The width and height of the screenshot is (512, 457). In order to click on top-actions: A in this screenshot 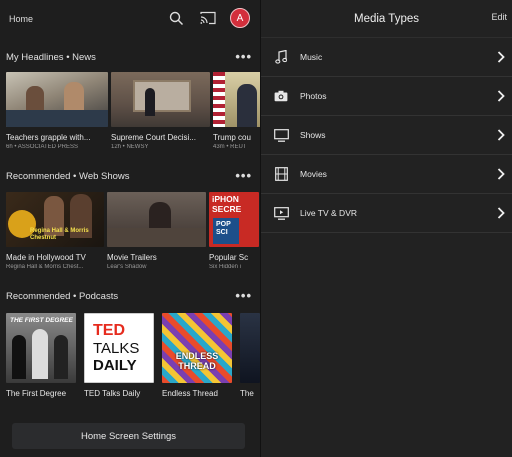, I will do `click(208, 18)`.